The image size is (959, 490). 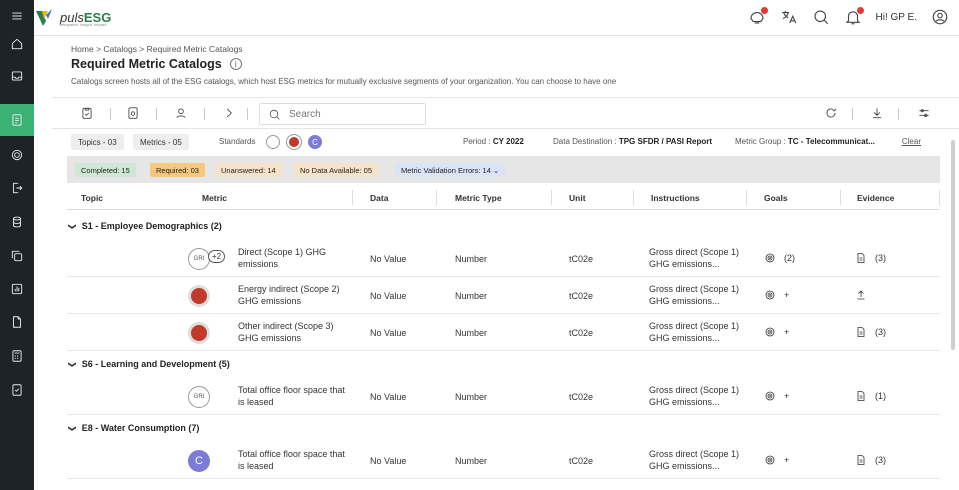 I want to click on rail-catalog, so click(x=17, y=120).